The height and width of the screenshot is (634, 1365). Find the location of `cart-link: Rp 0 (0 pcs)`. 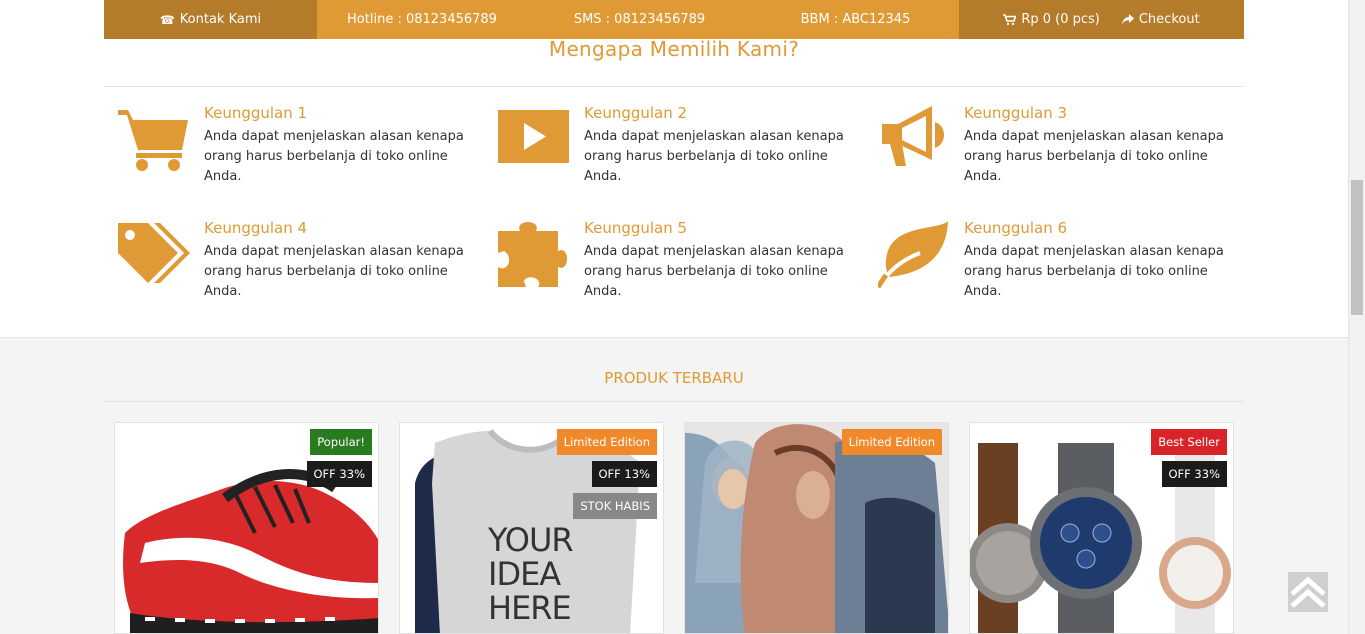

cart-link: Rp 0 (0 pcs) is located at coordinates (1051, 19).